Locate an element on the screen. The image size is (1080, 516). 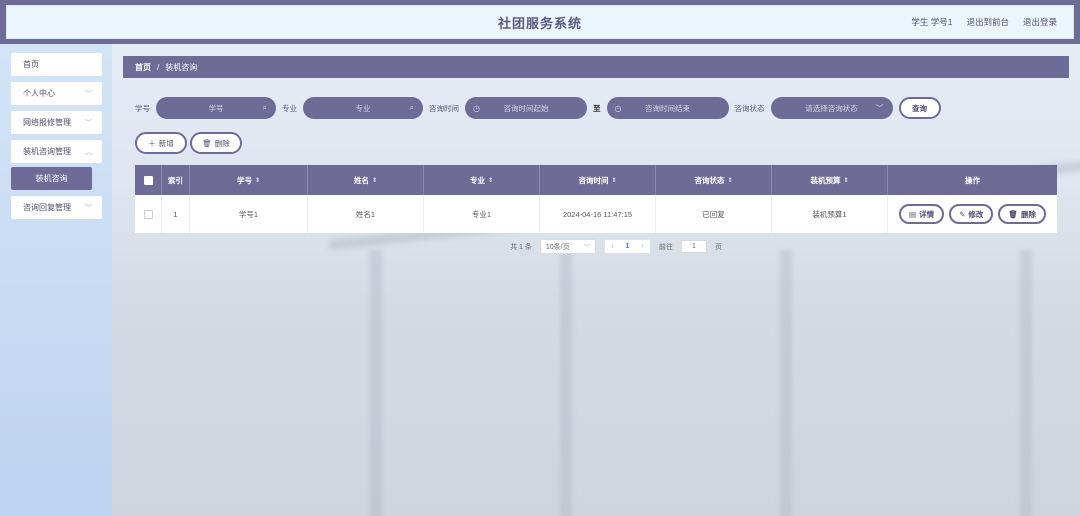
time-separator: 至 is located at coordinates (597, 108).